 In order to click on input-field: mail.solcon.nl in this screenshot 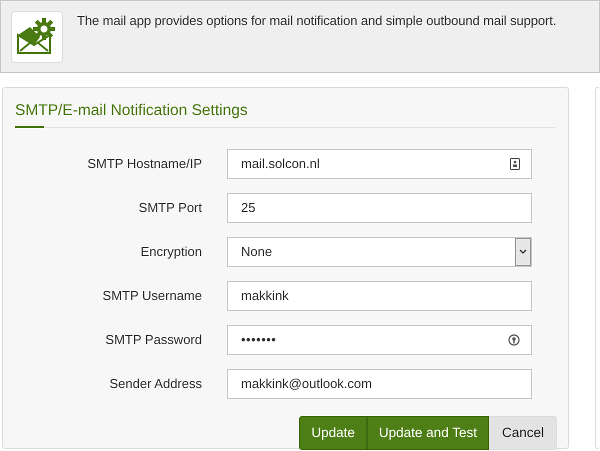, I will do `click(379, 163)`.